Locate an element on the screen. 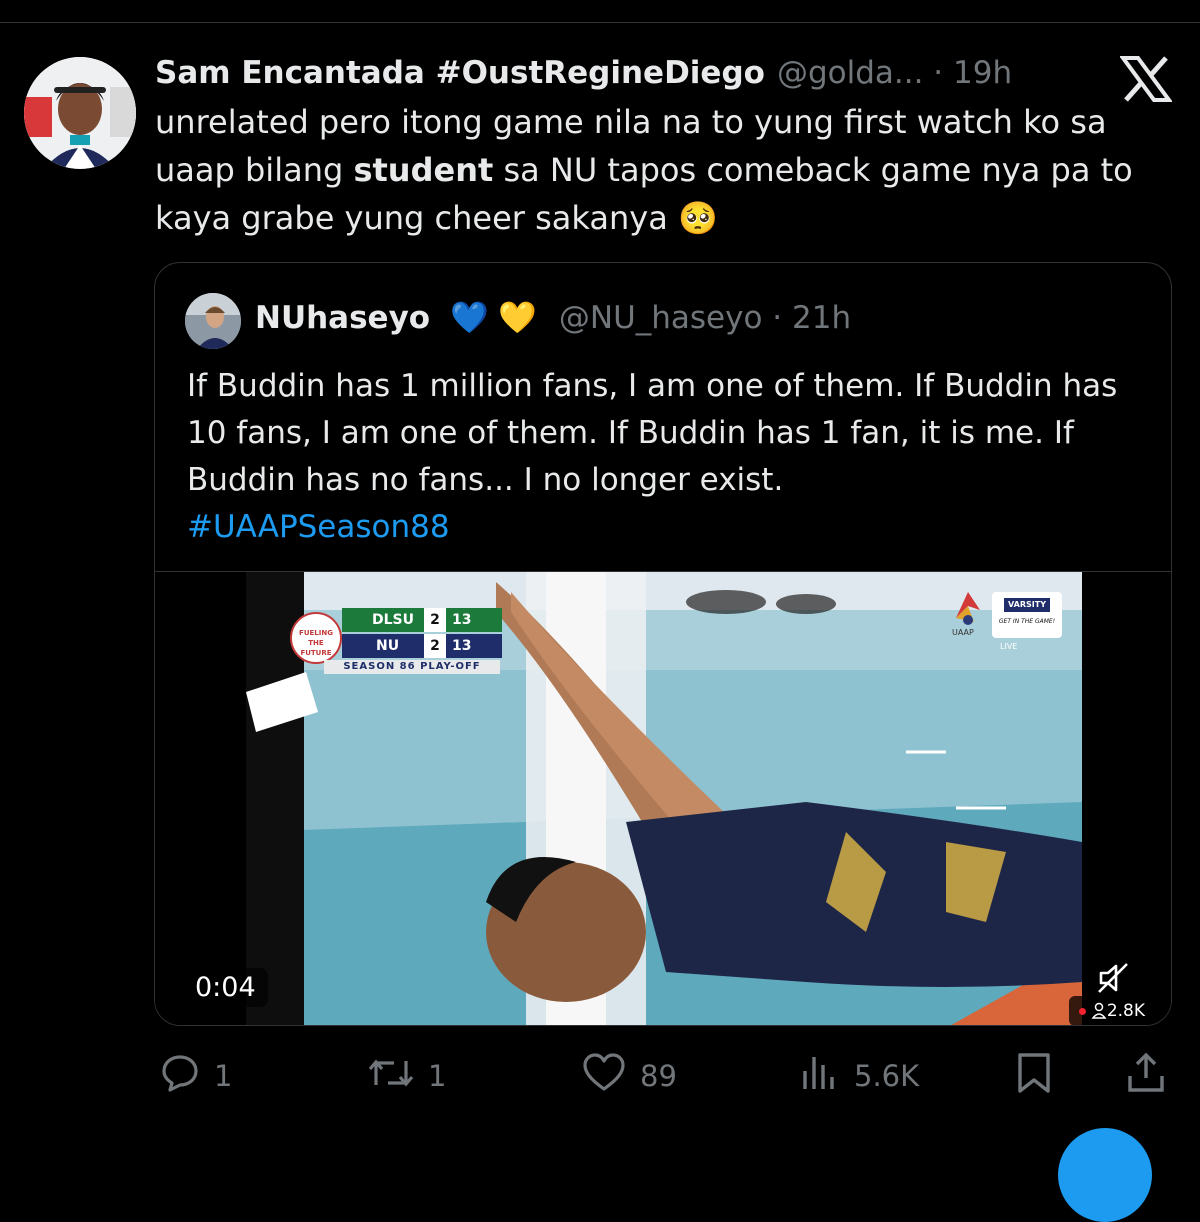 The width and height of the screenshot is (1200, 1222). analytics-icon is located at coordinates (827, 1076).